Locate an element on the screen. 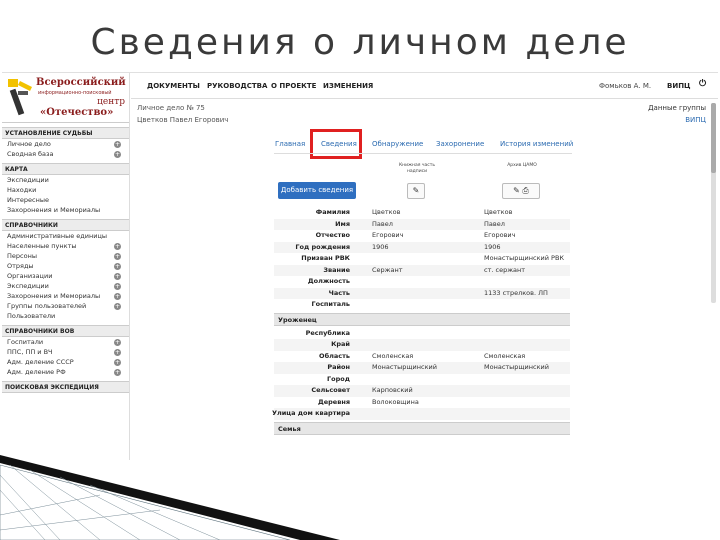 Image resolution: width=720 pixels, height=540 pixels. table-row: Звание Сержант ст. сержант is located at coordinates (422, 270).